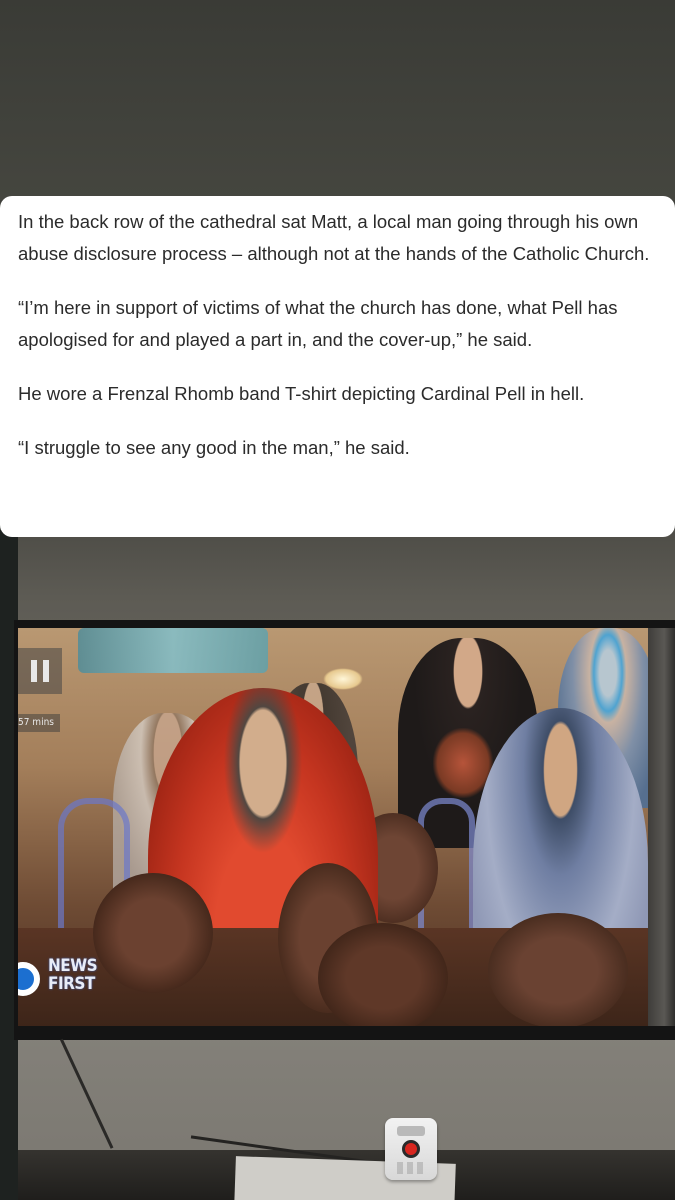 The image size is (675, 1200). I want to click on phone-keys, so click(411, 1168).